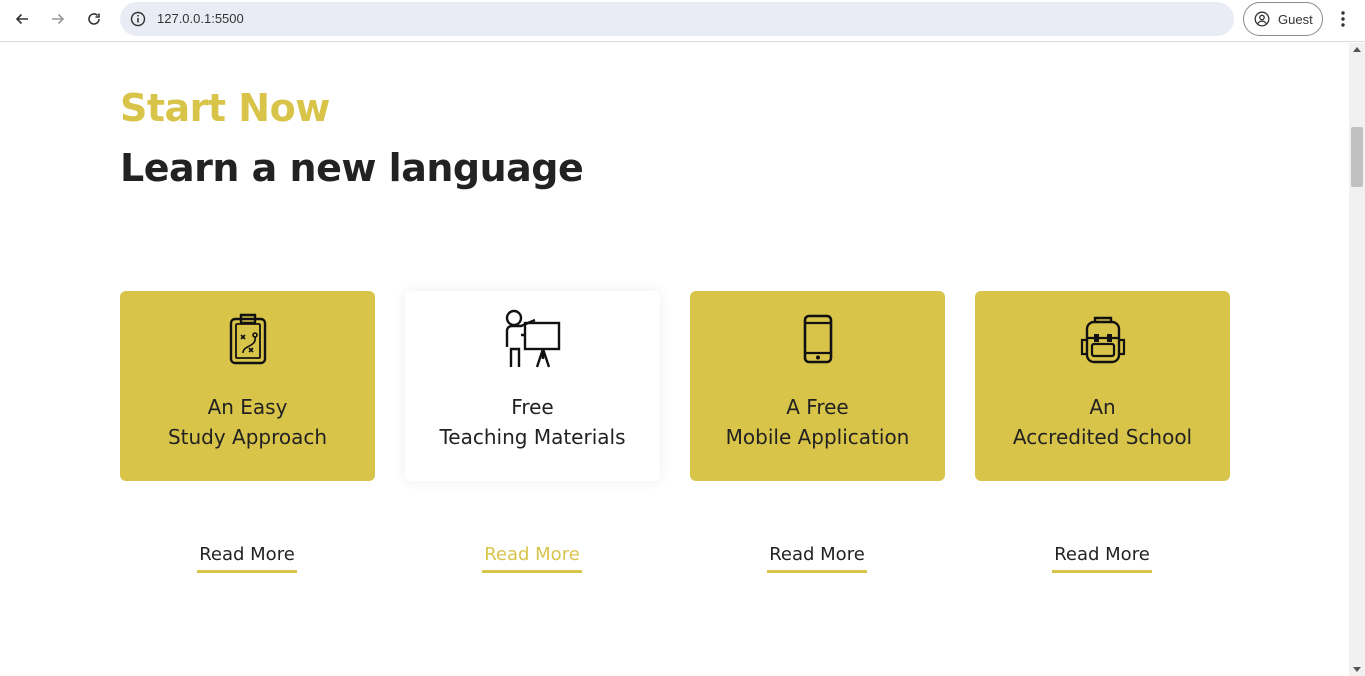 The image size is (1365, 676). Describe the element at coordinates (817, 407) in the screenshot. I see `card-title-line1: A Free` at that location.